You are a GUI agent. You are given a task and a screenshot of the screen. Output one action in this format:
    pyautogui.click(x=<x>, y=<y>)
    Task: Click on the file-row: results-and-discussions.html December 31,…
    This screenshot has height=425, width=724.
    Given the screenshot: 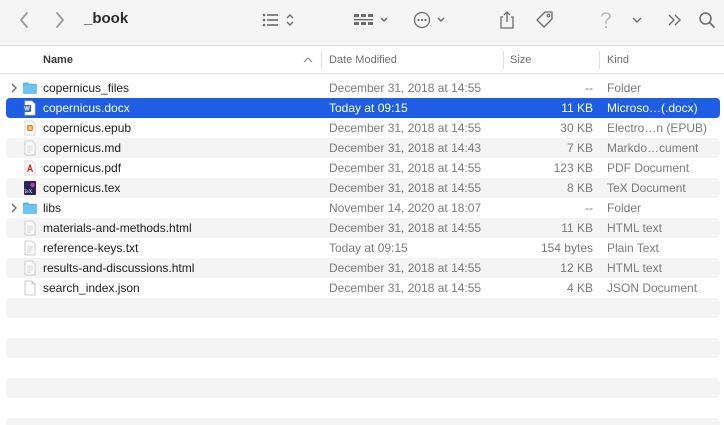 What is the action you would take?
    pyautogui.click(x=363, y=268)
    